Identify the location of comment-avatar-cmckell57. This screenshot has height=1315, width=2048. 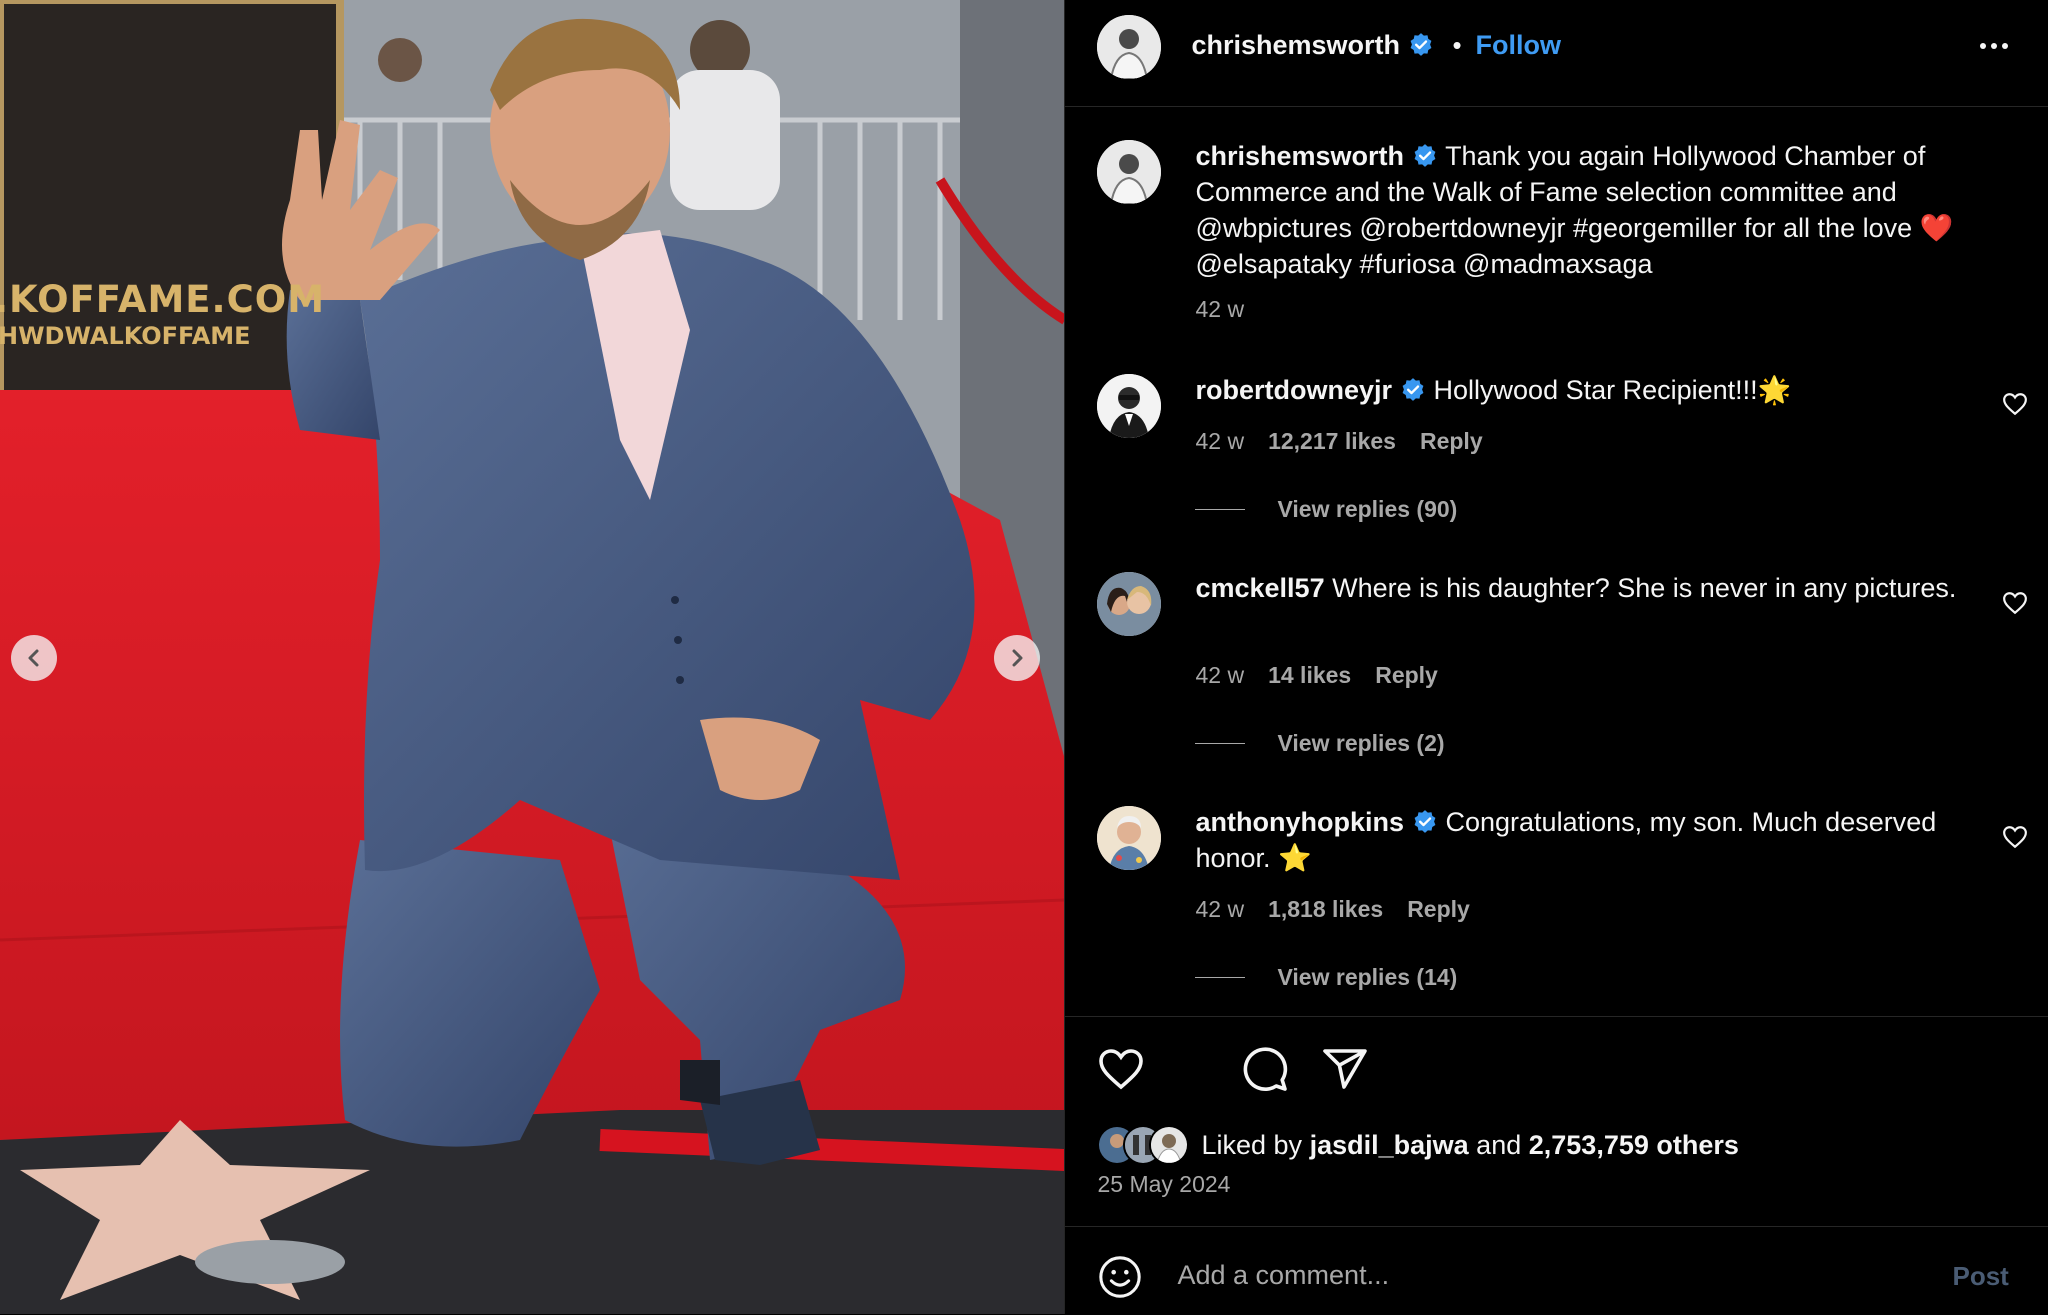
(1129, 604).